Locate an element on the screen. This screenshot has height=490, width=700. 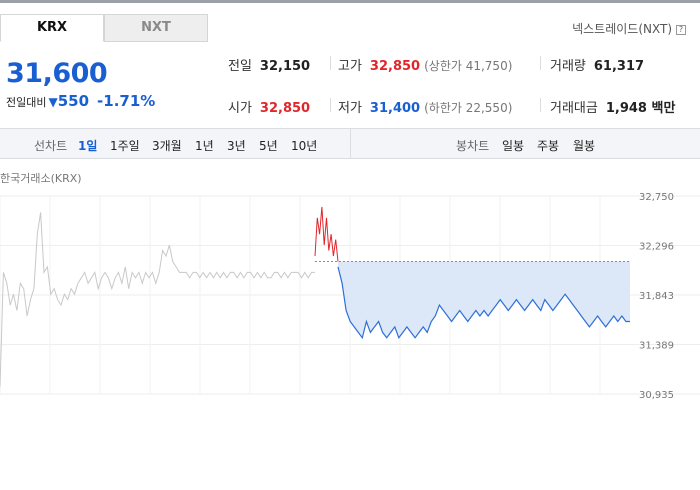
candle-daily: 일봉 is located at coordinates (513, 145).